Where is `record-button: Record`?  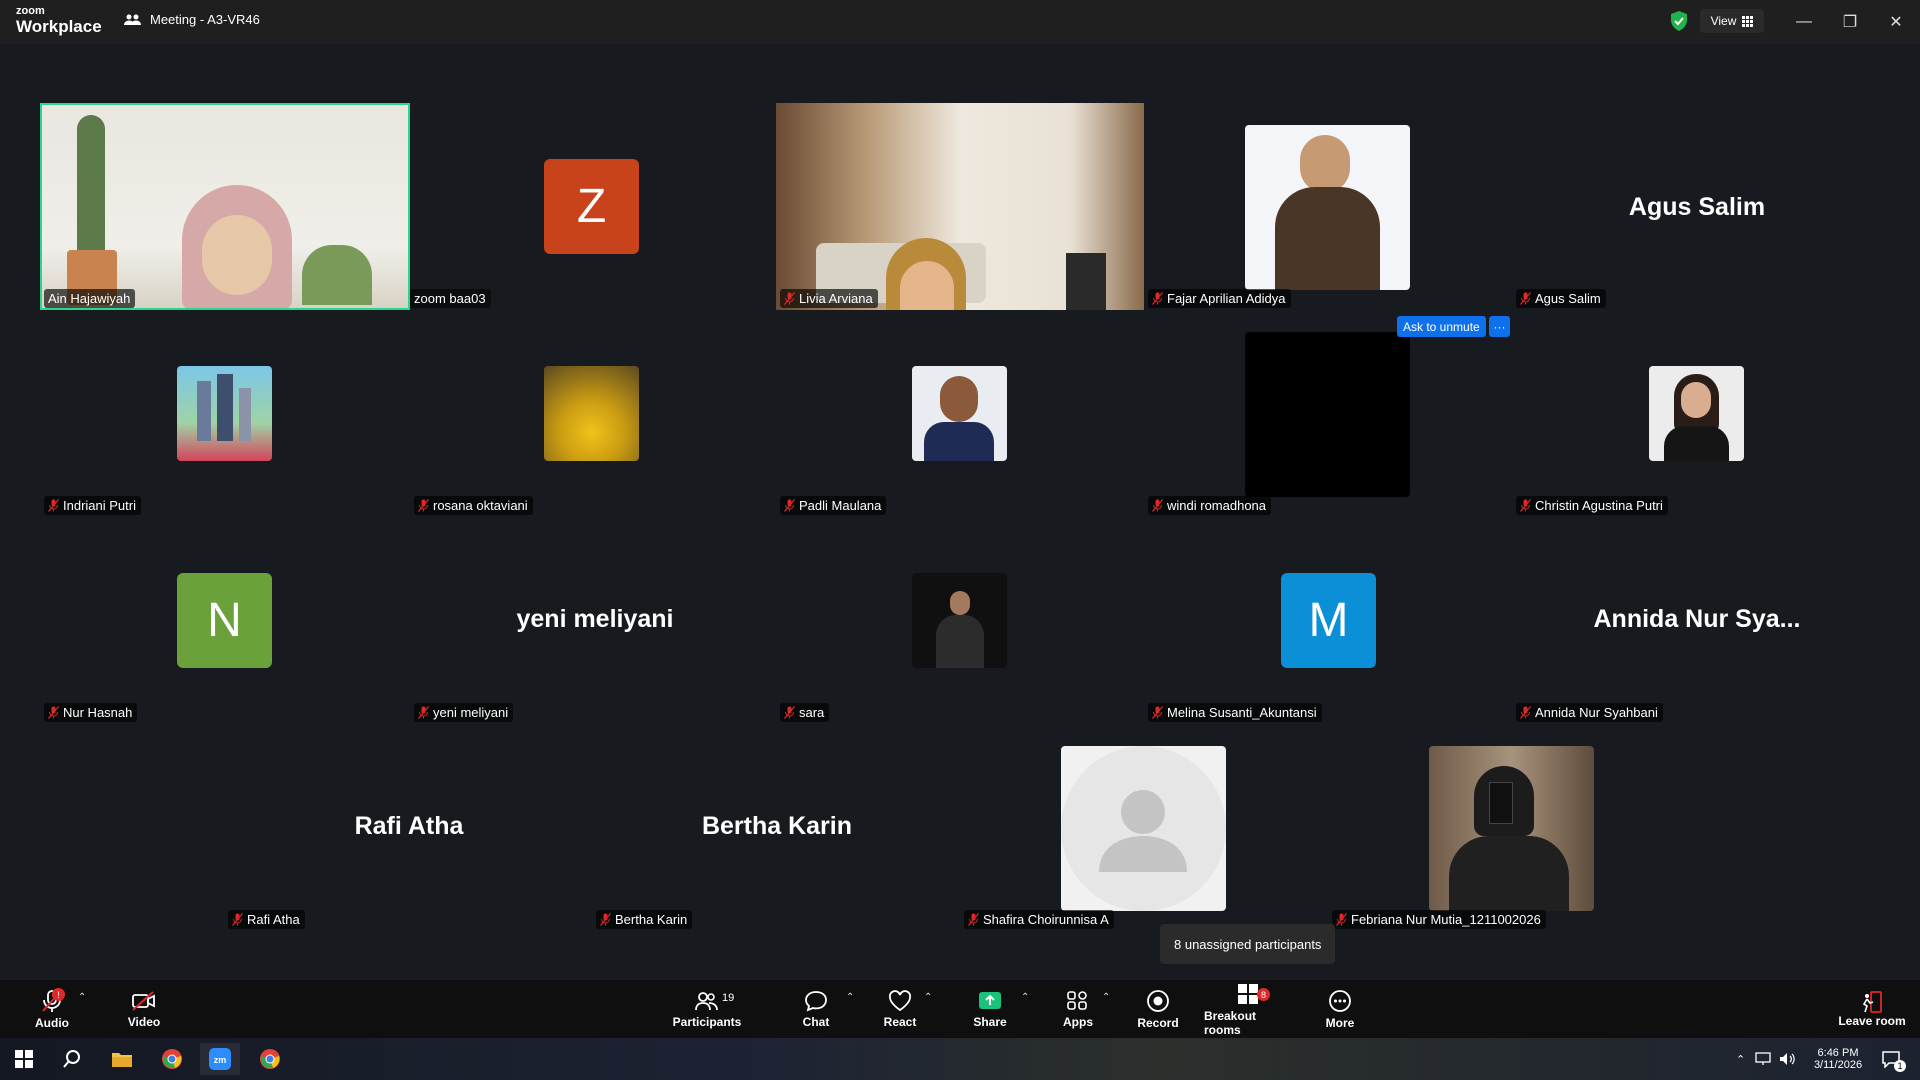
record-button: Record is located at coordinates (1158, 1009).